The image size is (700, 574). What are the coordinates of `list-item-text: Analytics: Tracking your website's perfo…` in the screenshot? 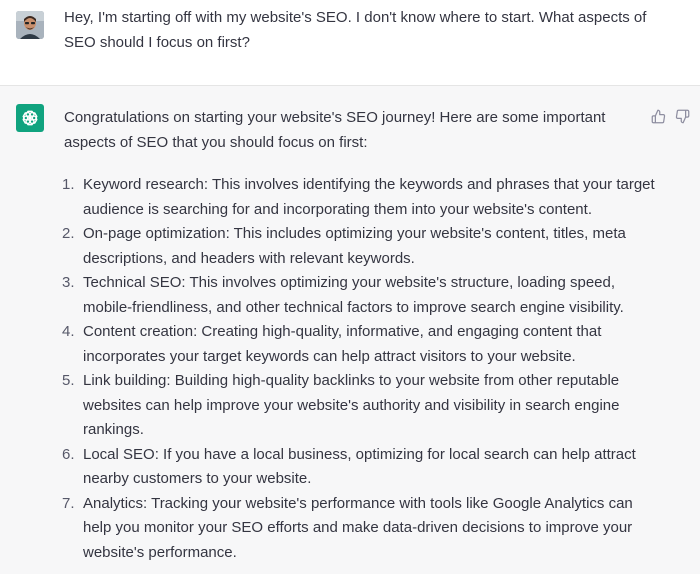 It's located at (358, 527).